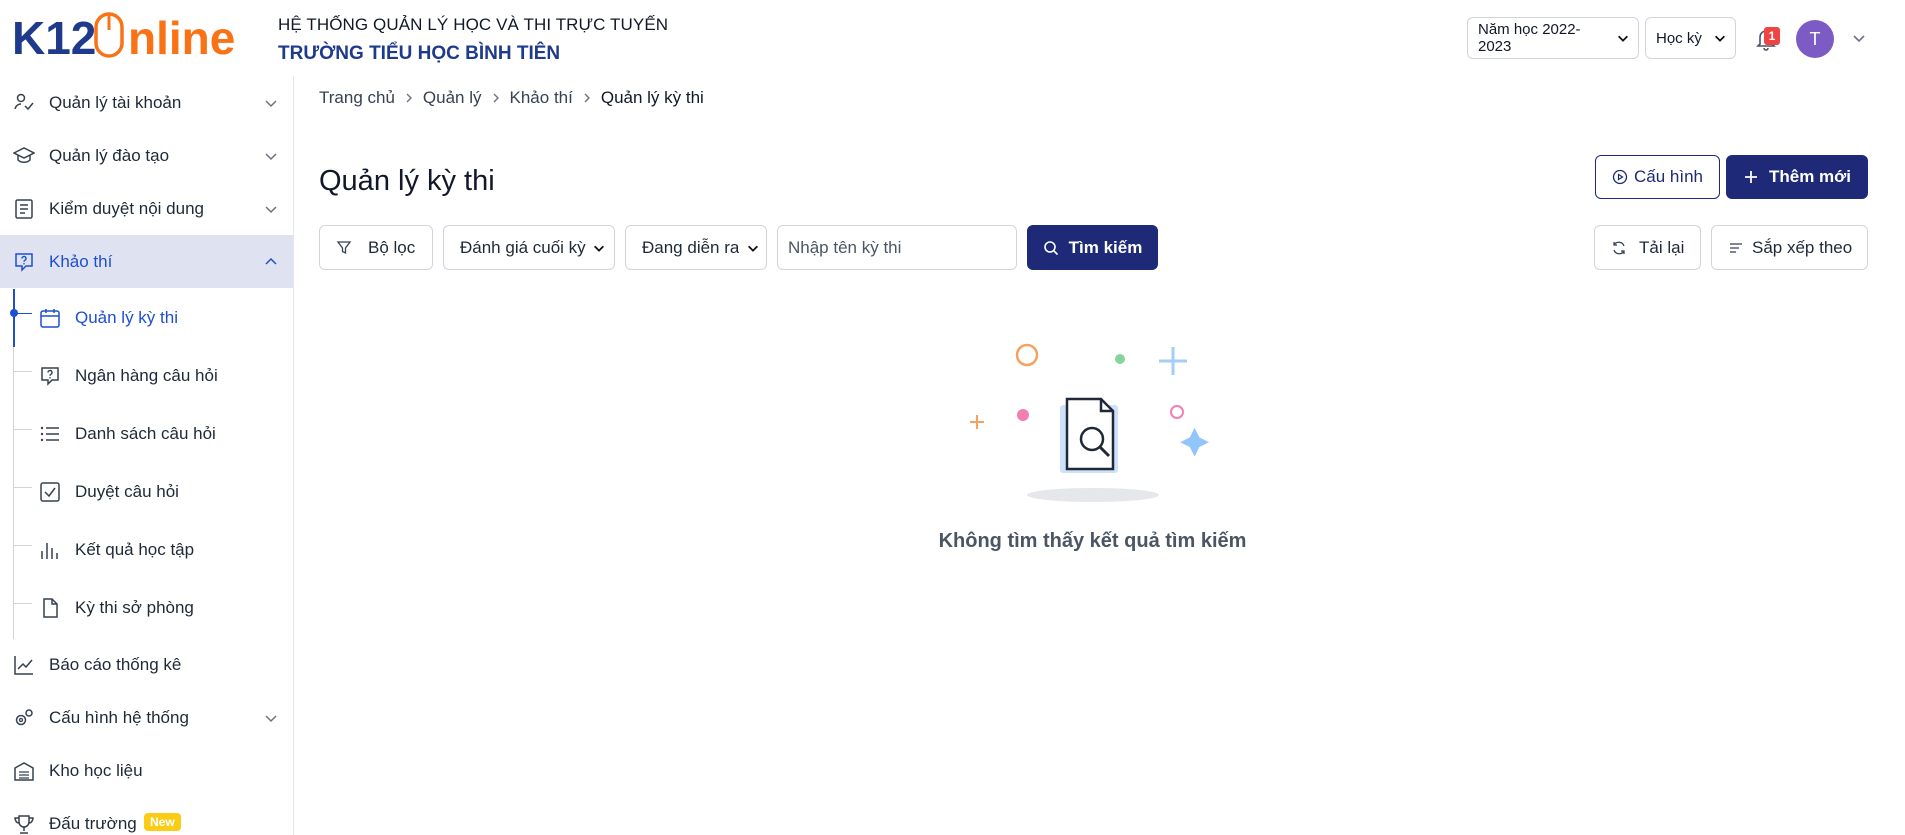 The height and width of the screenshot is (835, 1905). I want to click on sidebar-item-training: Quản lý đào tạo, so click(146, 155).